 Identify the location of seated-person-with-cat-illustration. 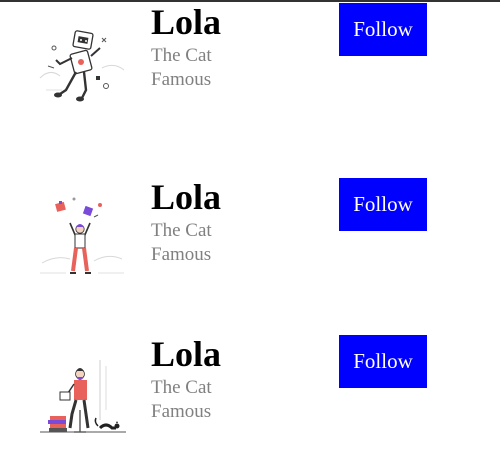
(82, 396).